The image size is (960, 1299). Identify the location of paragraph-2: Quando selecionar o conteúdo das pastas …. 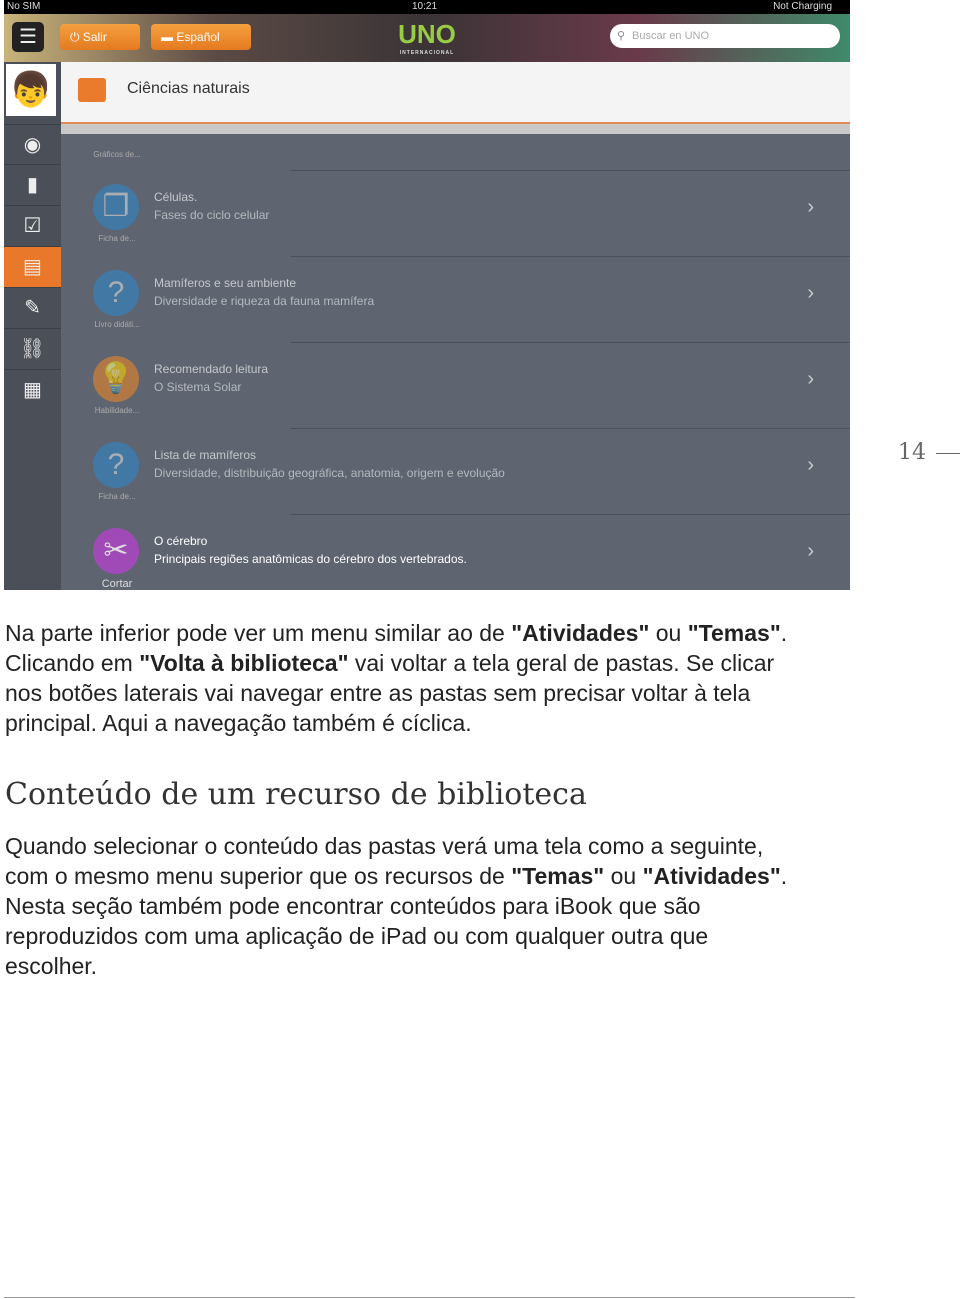
(396, 906).